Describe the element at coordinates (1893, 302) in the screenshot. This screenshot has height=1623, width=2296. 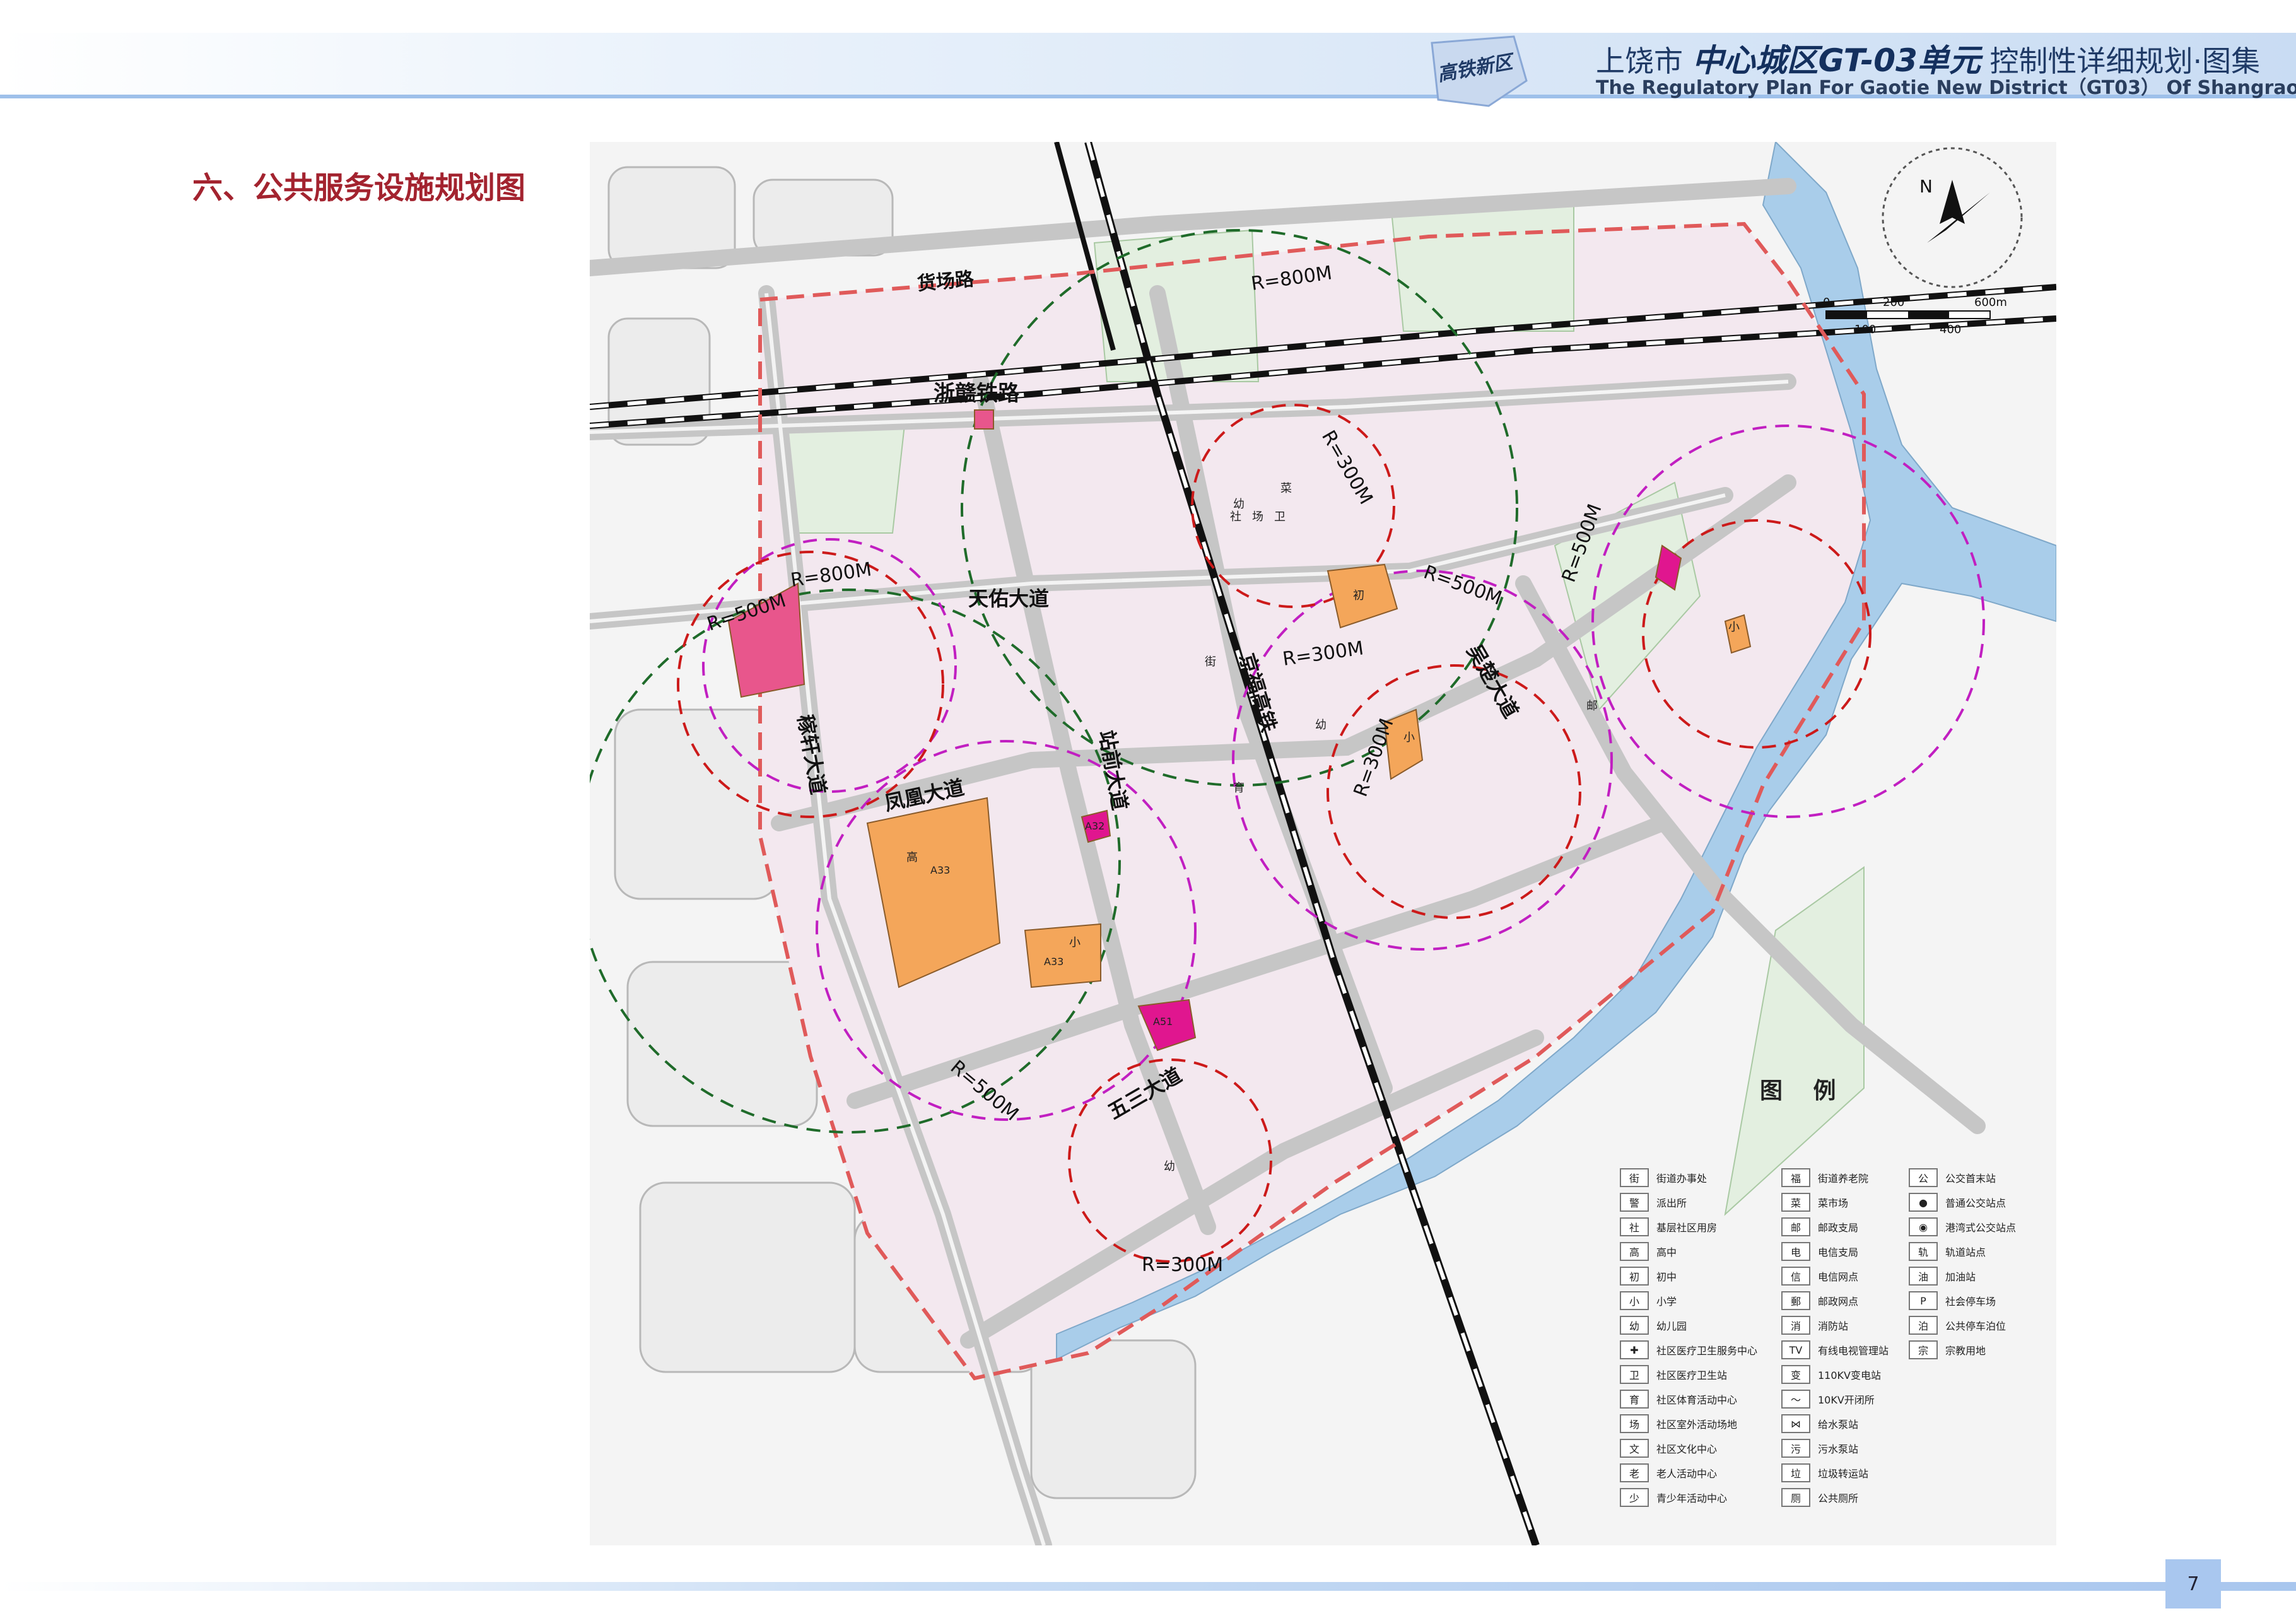
I see `scale-tick: 200` at that location.